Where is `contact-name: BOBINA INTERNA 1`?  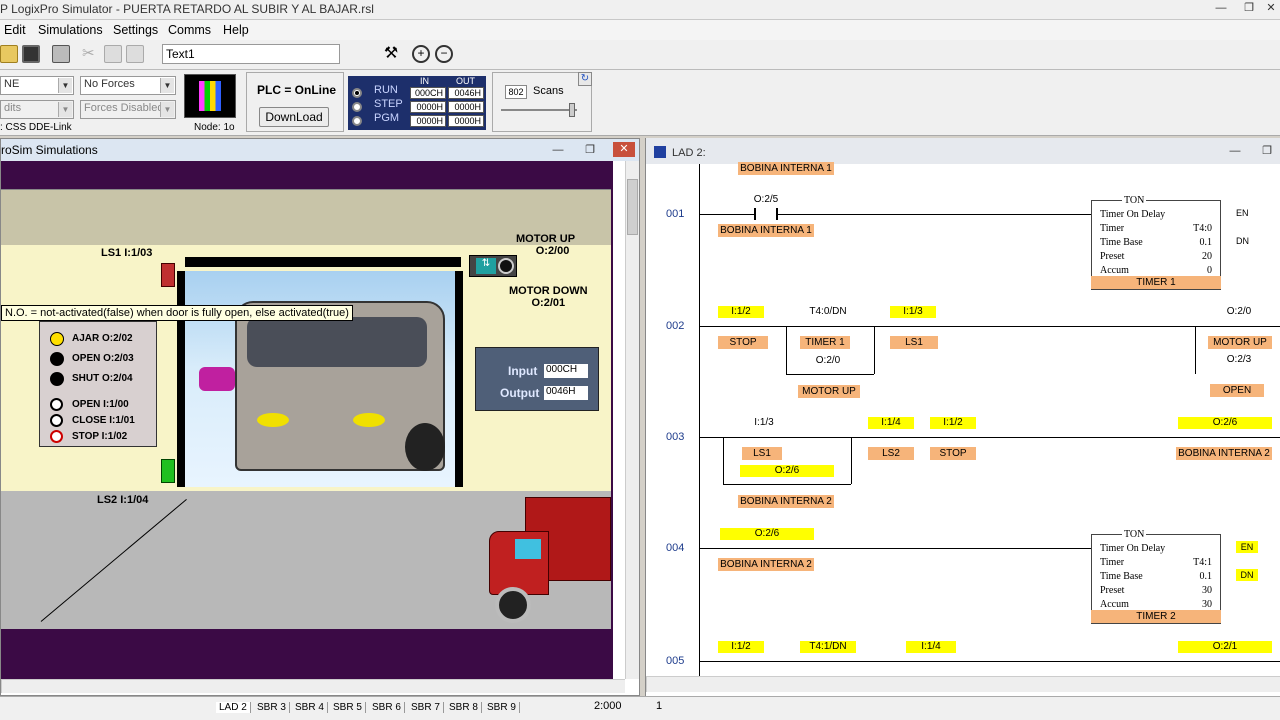 contact-name: BOBINA INTERNA 1 is located at coordinates (766, 230).